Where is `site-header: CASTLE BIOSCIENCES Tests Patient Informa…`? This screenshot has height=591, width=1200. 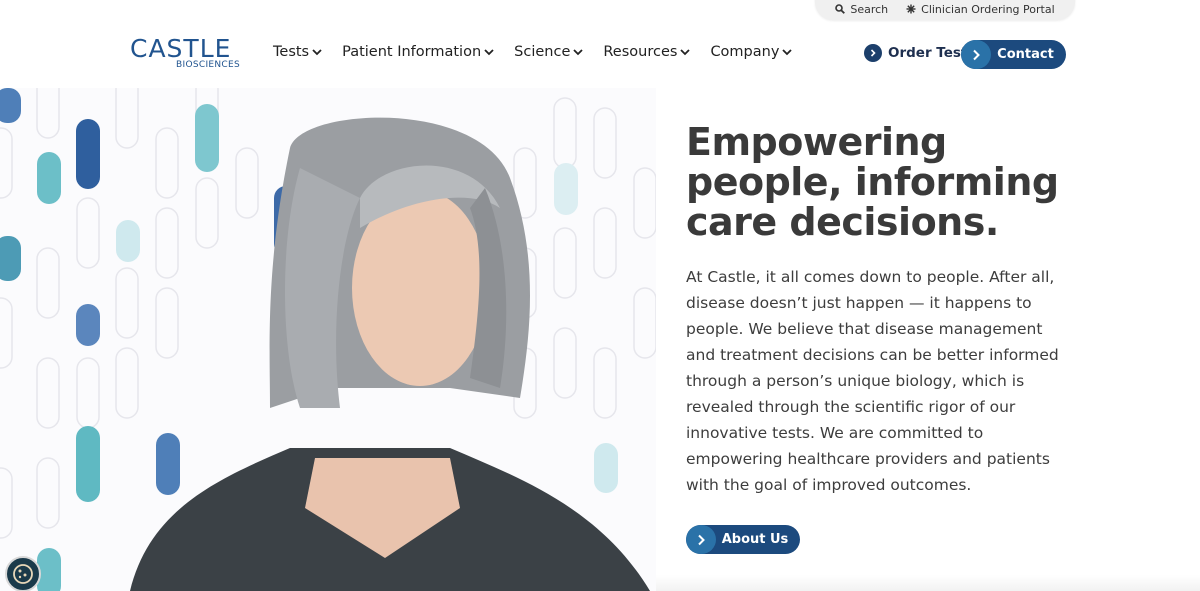 site-header: CASTLE BIOSCIENCES Tests Patient Informa… is located at coordinates (600, 44).